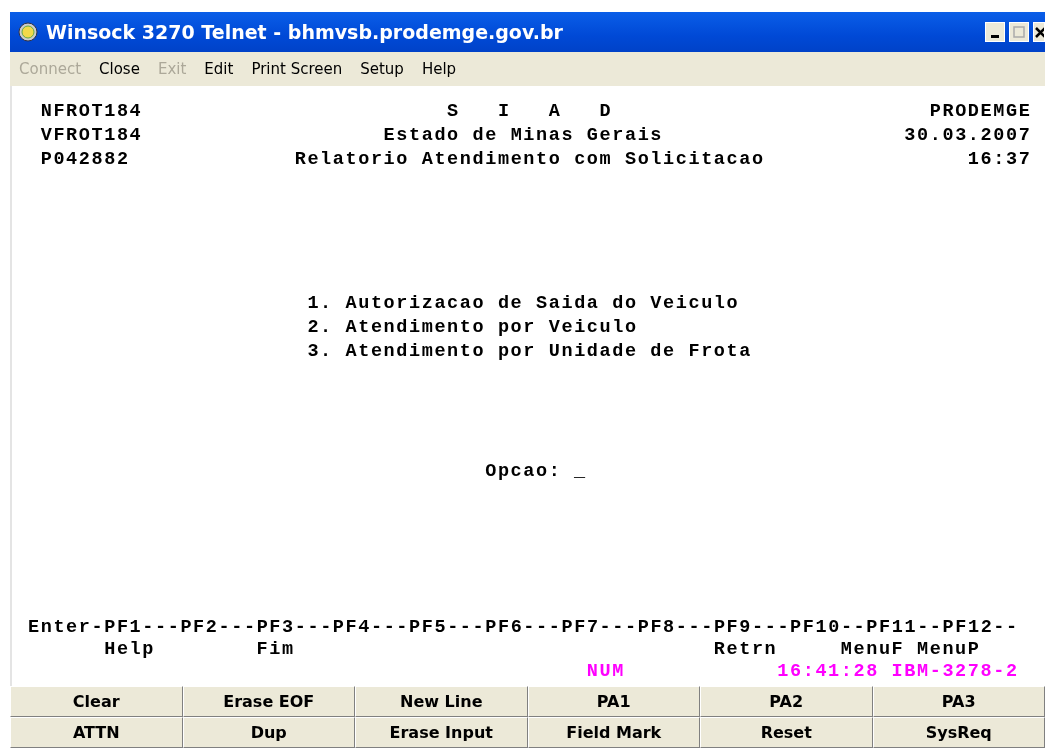  What do you see at coordinates (995, 32) in the screenshot?
I see `minimize-button` at bounding box center [995, 32].